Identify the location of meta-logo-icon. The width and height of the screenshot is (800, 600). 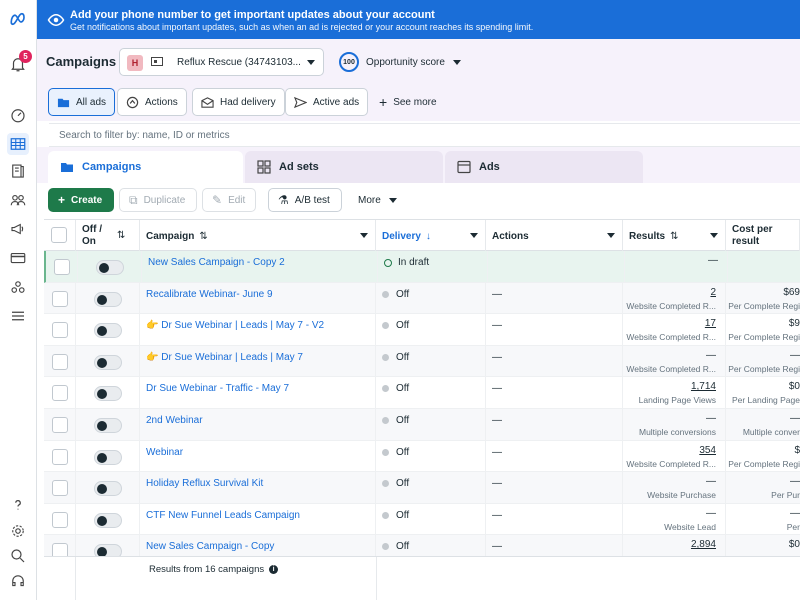
(18, 19).